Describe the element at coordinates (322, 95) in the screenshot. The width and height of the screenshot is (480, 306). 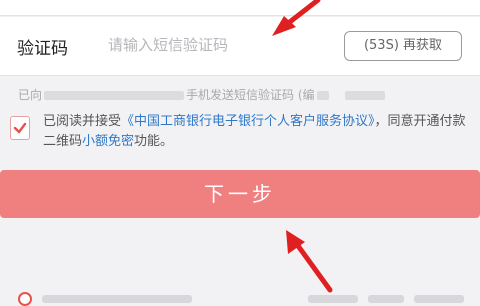
I see `masked-code-id` at that location.